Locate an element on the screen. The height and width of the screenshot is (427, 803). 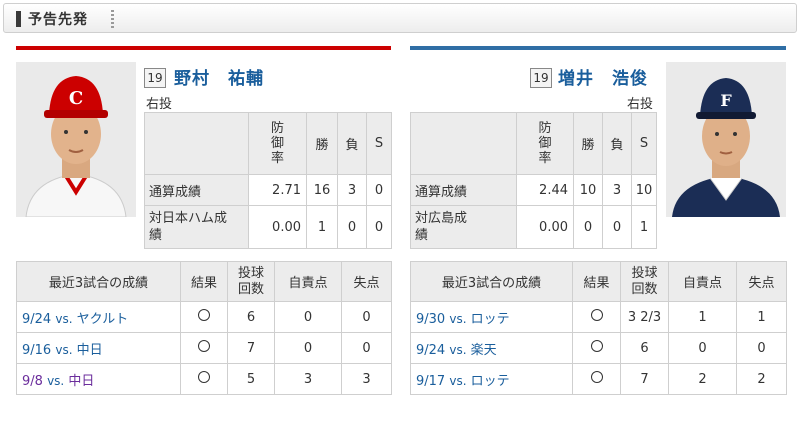
table-row: 9/24 vs. 楽天 6 0 0 is located at coordinates (598, 348).